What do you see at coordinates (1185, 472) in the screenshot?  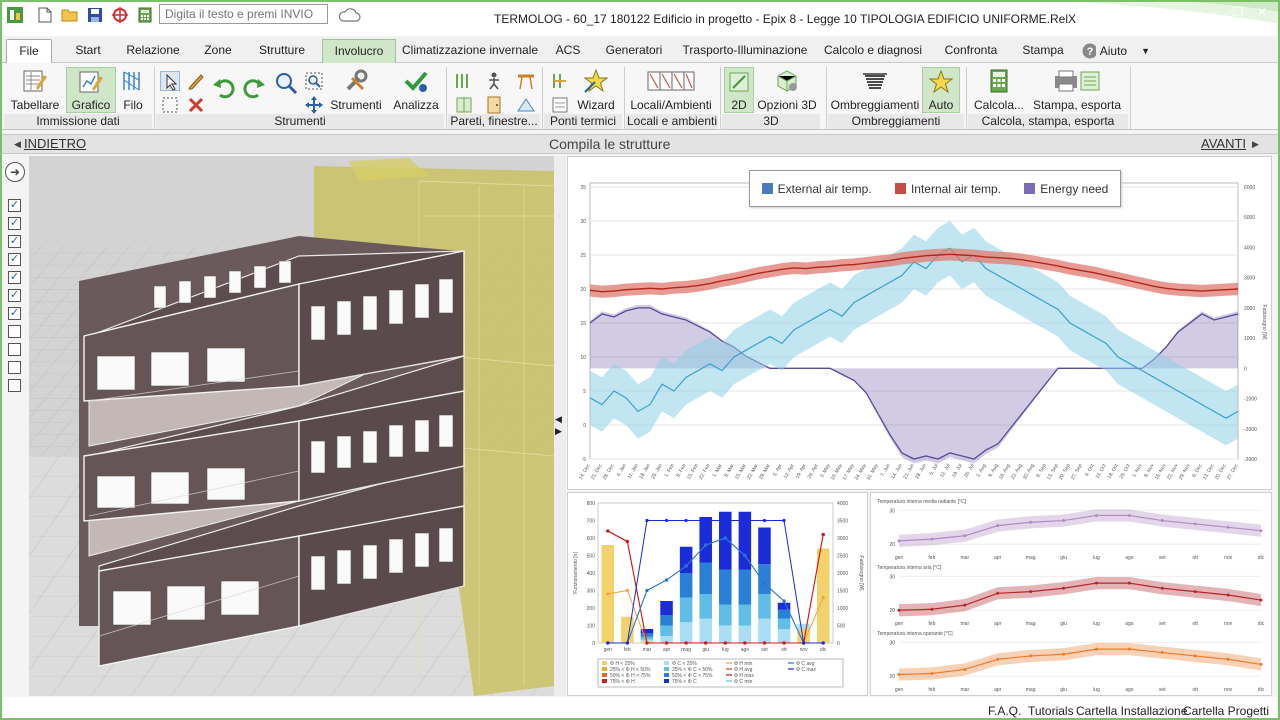 I see `x-tick-label: 29. Nov` at bounding box center [1185, 472].